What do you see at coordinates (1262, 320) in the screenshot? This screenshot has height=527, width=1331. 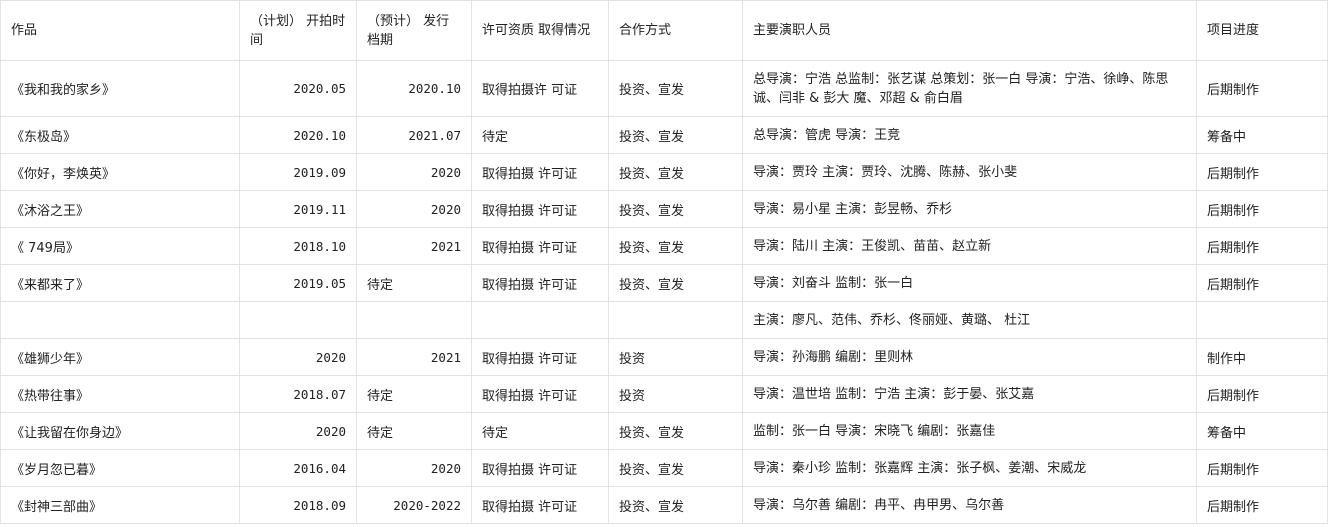 I see `cell-progress` at bounding box center [1262, 320].